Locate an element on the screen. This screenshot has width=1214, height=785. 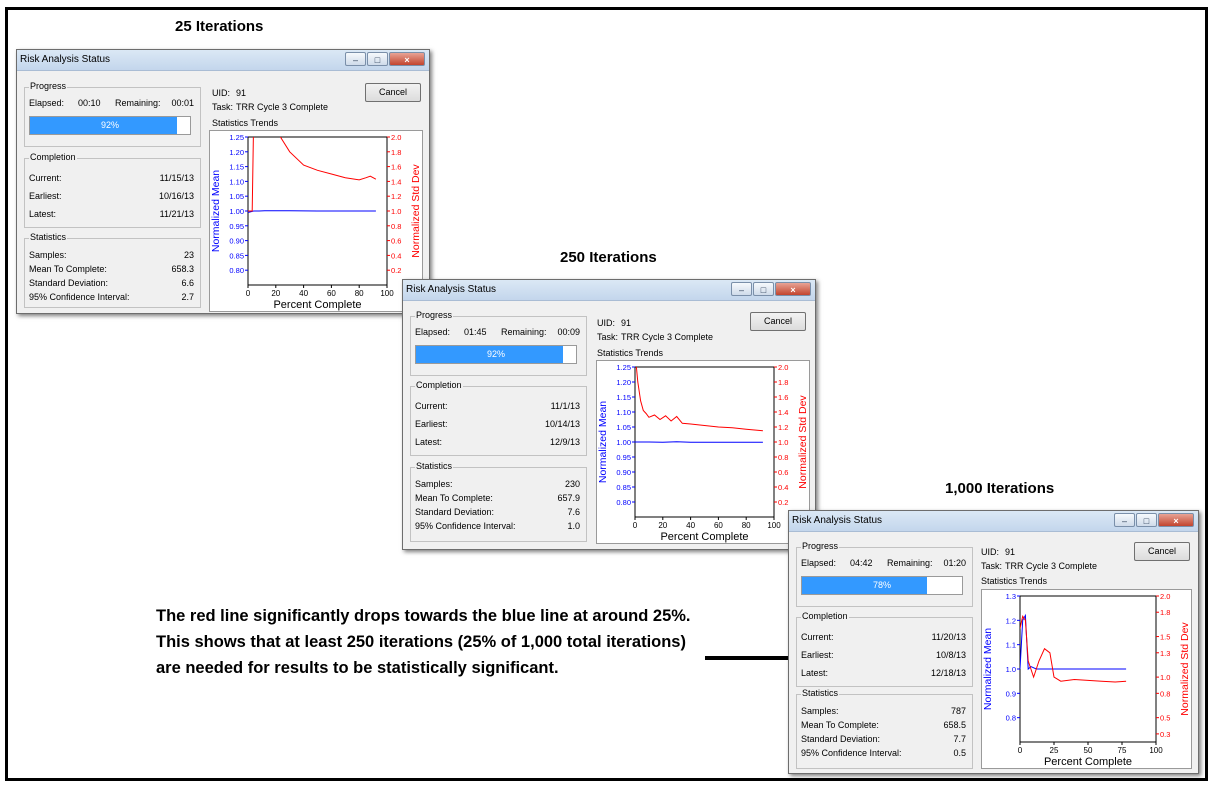
elapsed-value: 04:42 is located at coordinates (861, 563).